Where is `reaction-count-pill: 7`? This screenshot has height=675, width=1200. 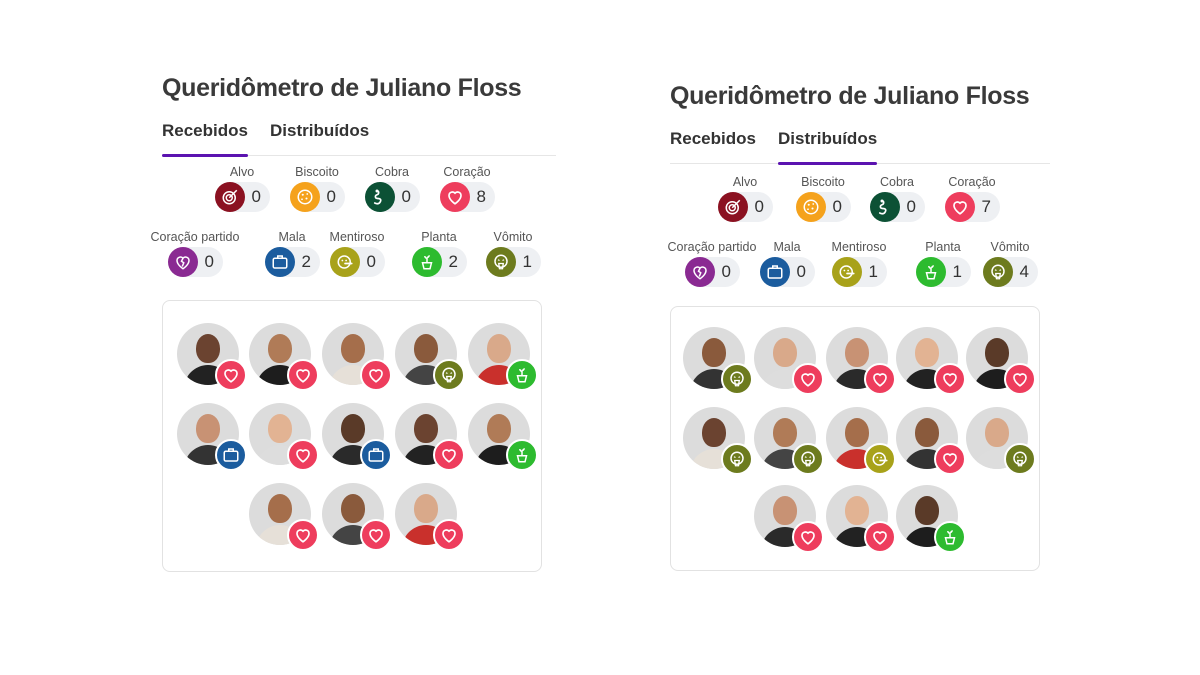 reaction-count-pill: 7 is located at coordinates (972, 207).